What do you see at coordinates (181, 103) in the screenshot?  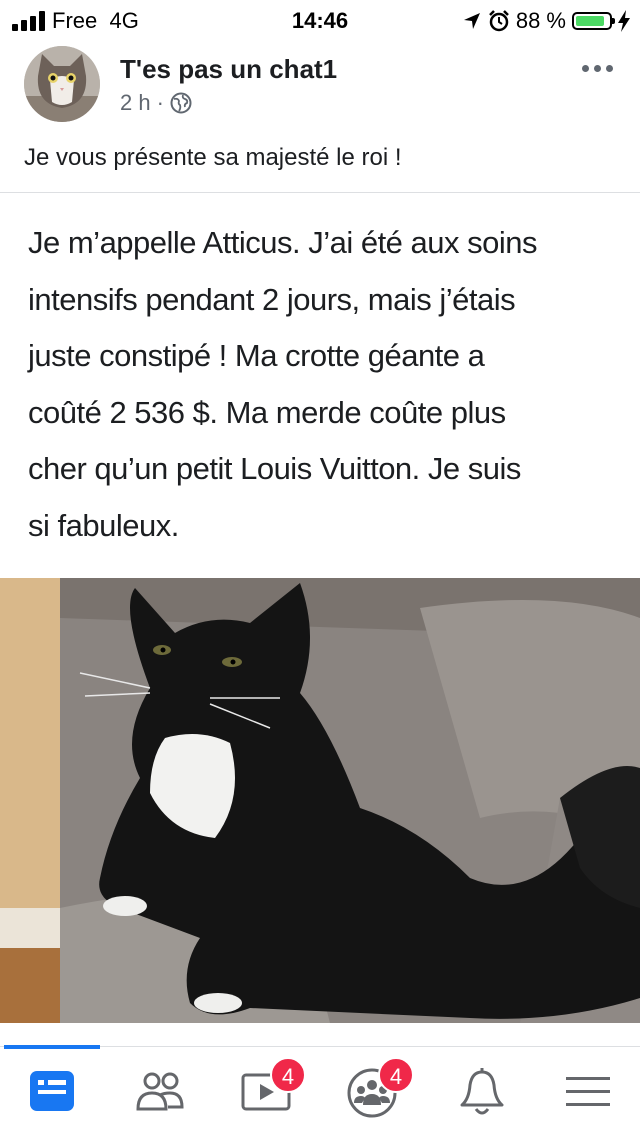 I see `globe-icon` at bounding box center [181, 103].